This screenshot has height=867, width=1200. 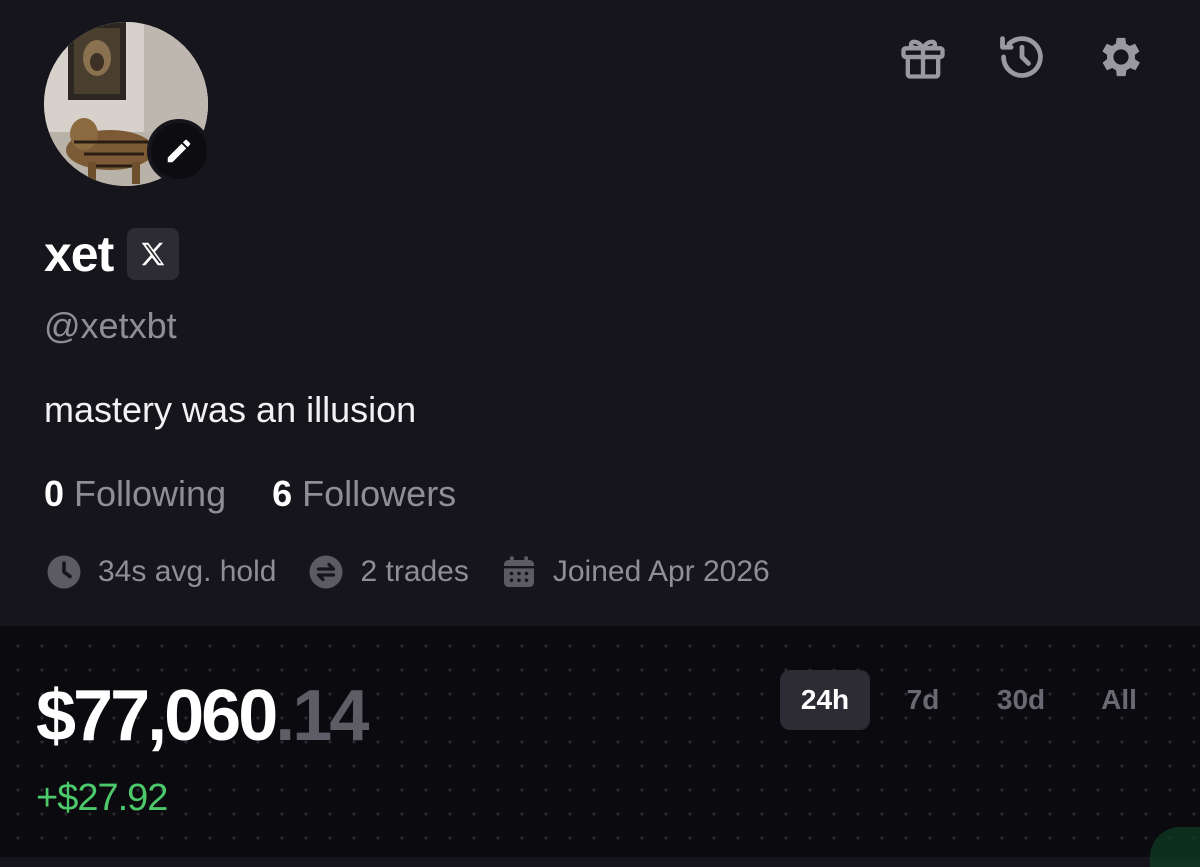 What do you see at coordinates (414, 571) in the screenshot?
I see `trades-text: 2 trades` at bounding box center [414, 571].